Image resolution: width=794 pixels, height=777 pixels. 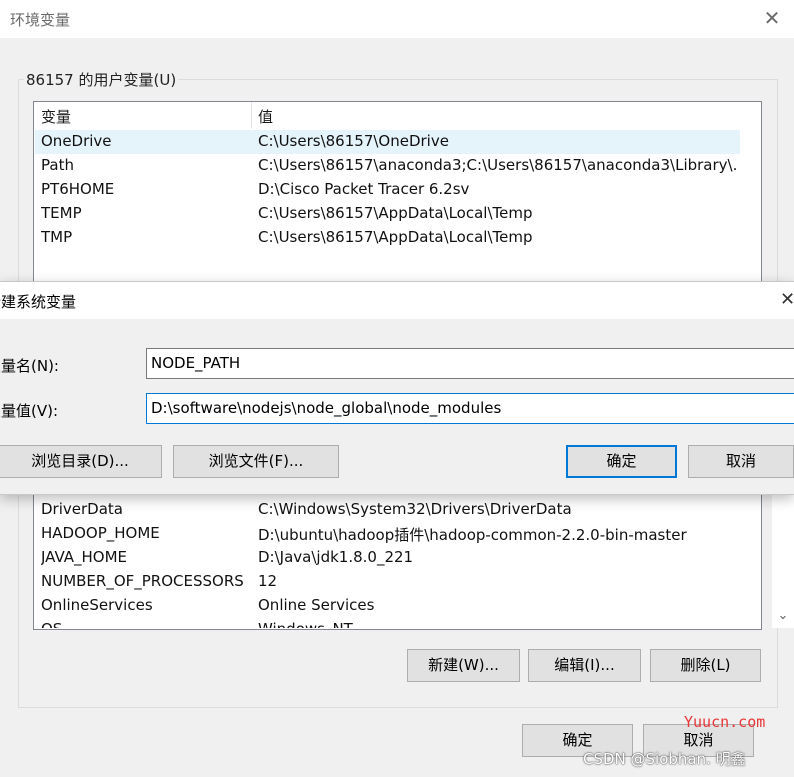 I want to click on variable-name: OneDrive, so click(x=76, y=141).